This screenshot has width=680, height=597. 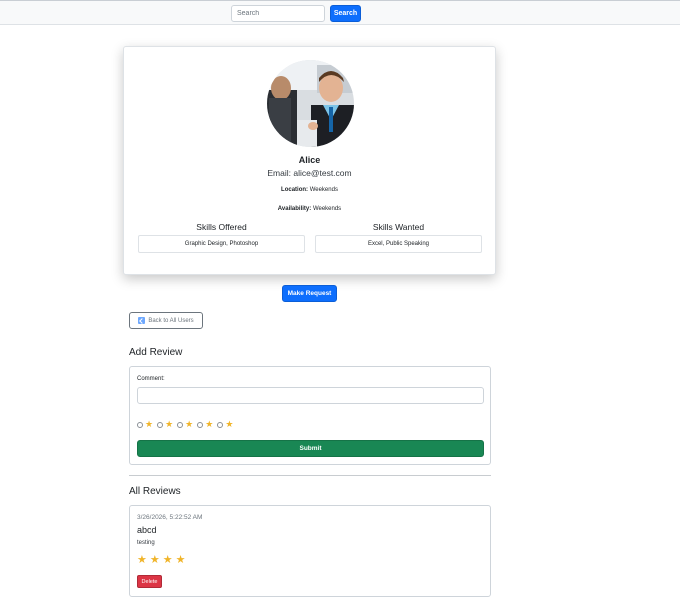 I want to click on search-button: Search, so click(x=345, y=13).